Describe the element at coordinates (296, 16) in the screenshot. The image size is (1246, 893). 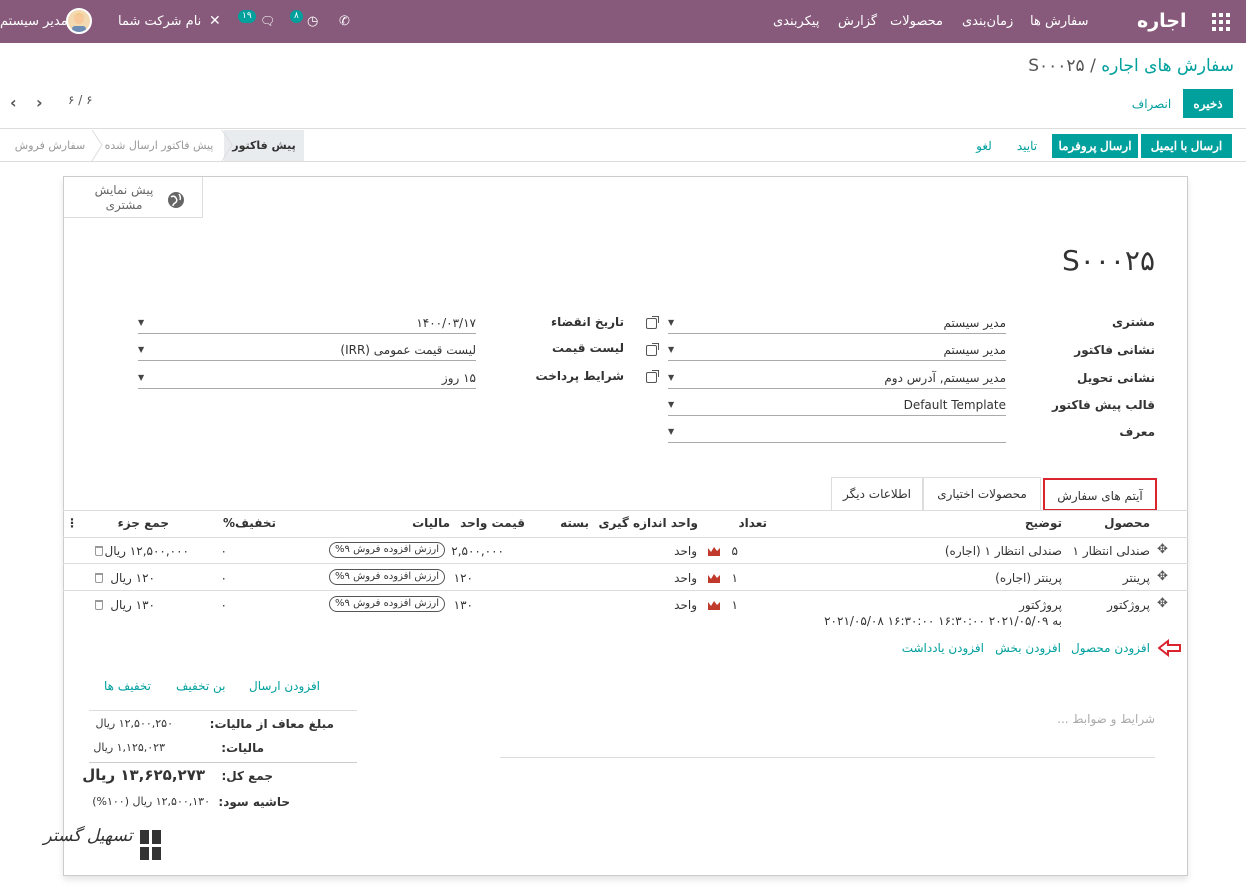
I see `activities-badge: ۸` at that location.